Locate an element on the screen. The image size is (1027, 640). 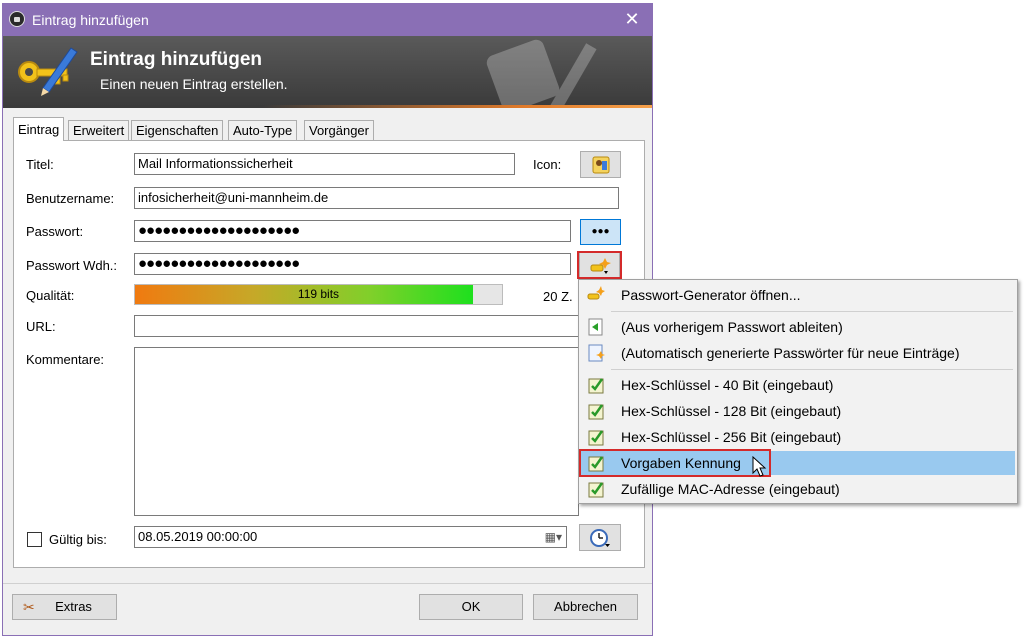
banner-title: Eintrag hinzufügen is located at coordinates (176, 59).